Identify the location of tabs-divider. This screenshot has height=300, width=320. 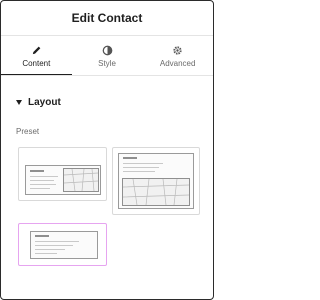
(107, 75).